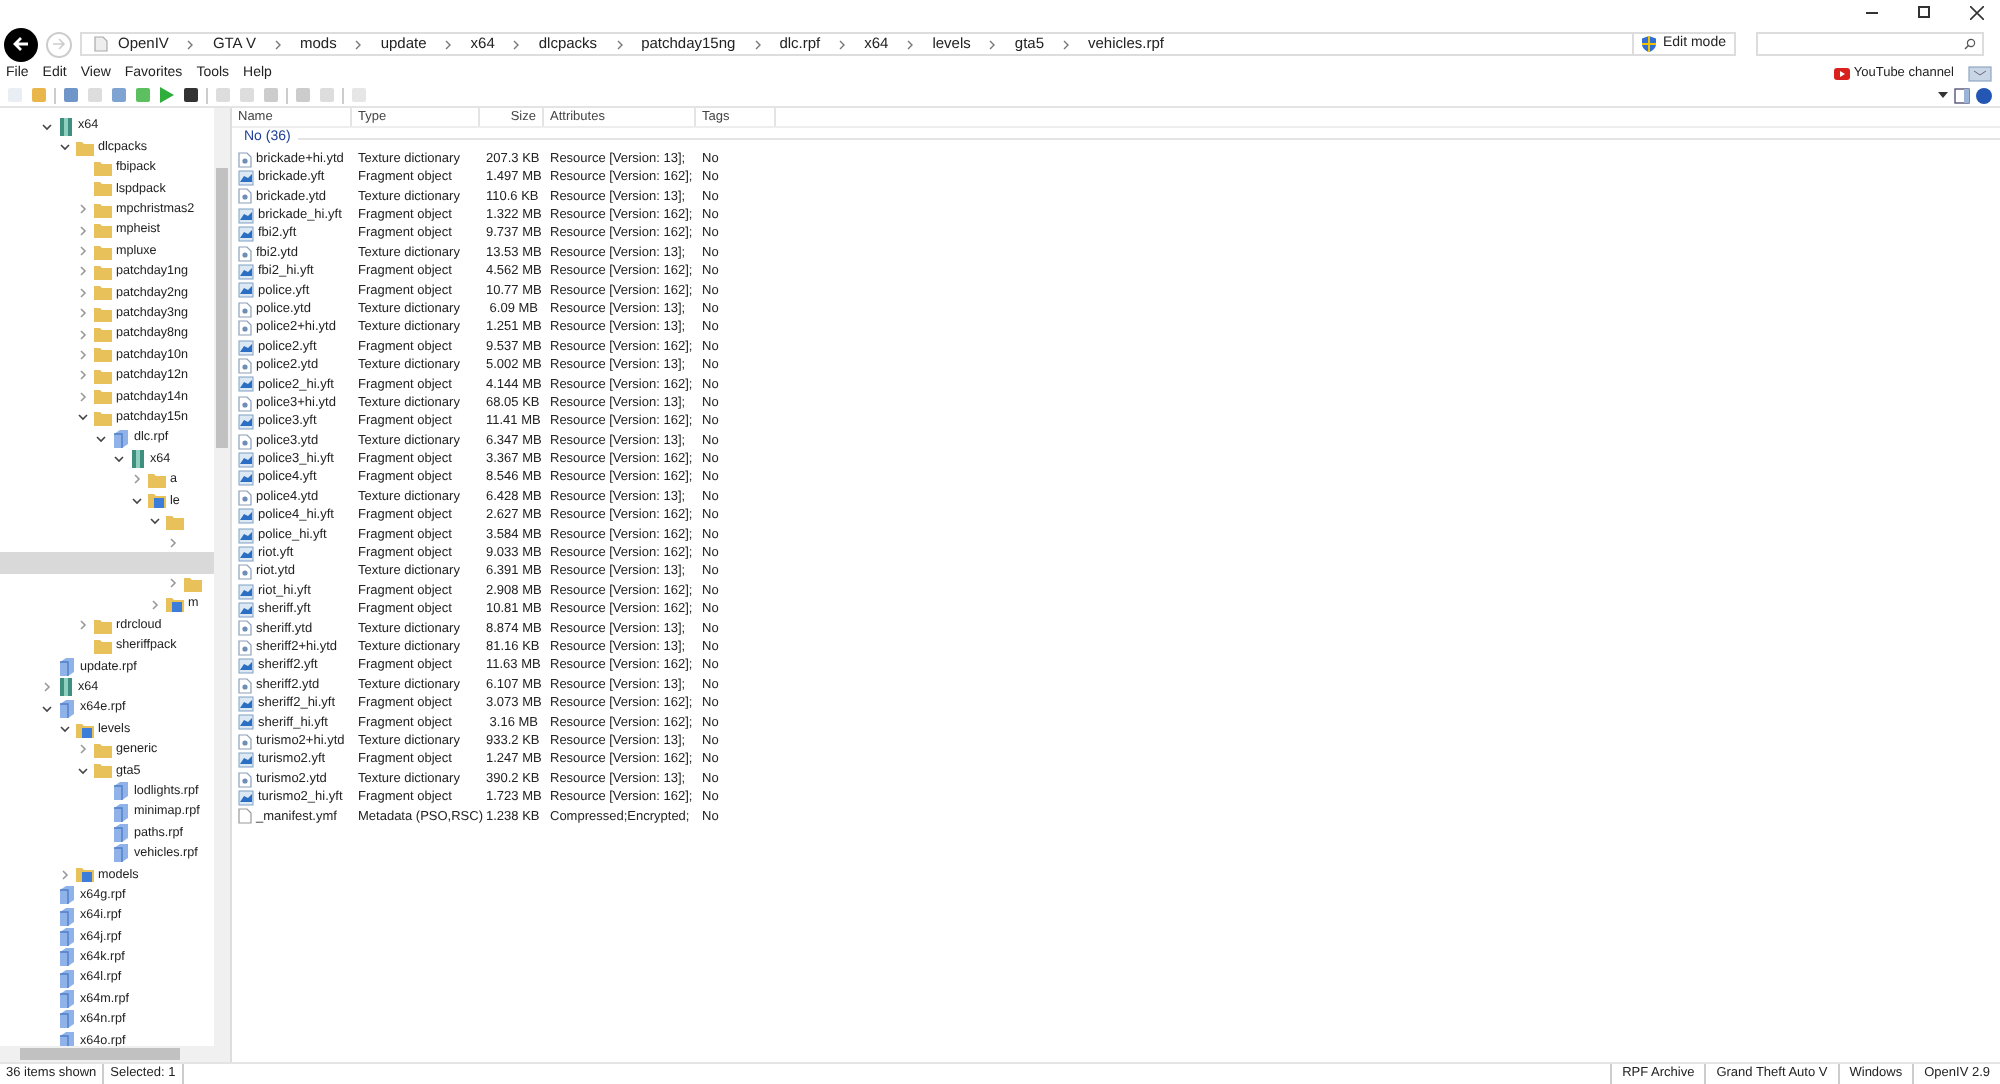 Image resolution: width=2000 pixels, height=1084 pixels. I want to click on shield-icon, so click(1649, 44).